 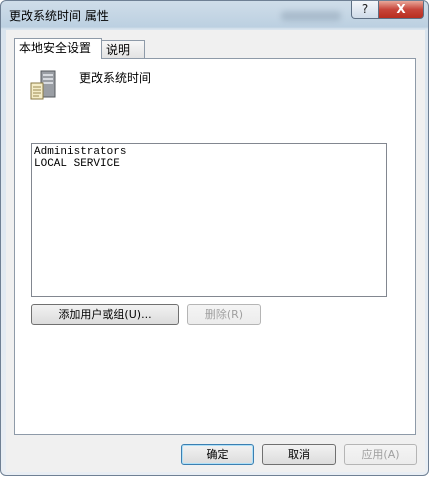 What do you see at coordinates (365, 10) in the screenshot?
I see `help-button: ?` at bounding box center [365, 10].